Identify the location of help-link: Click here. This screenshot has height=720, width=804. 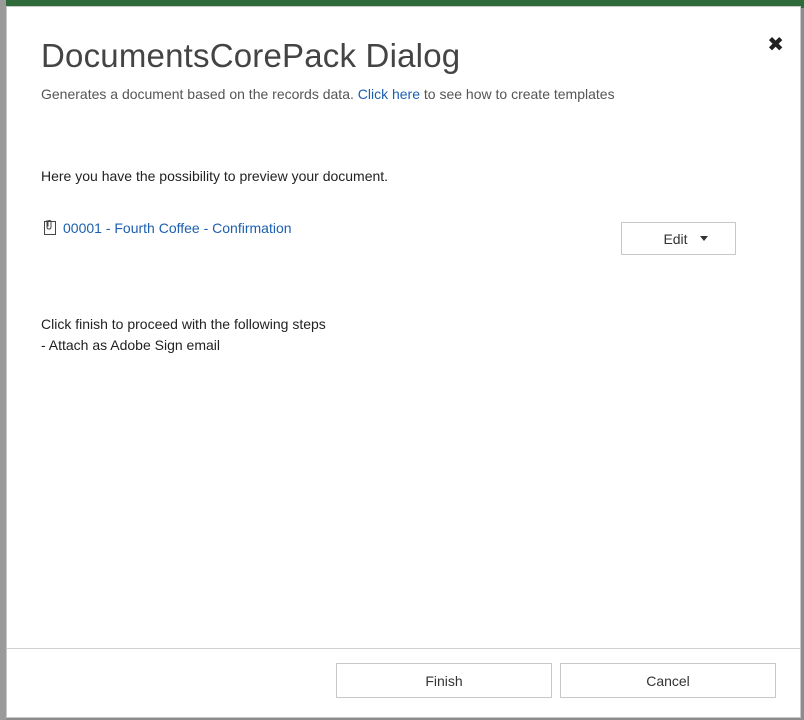
(389, 94).